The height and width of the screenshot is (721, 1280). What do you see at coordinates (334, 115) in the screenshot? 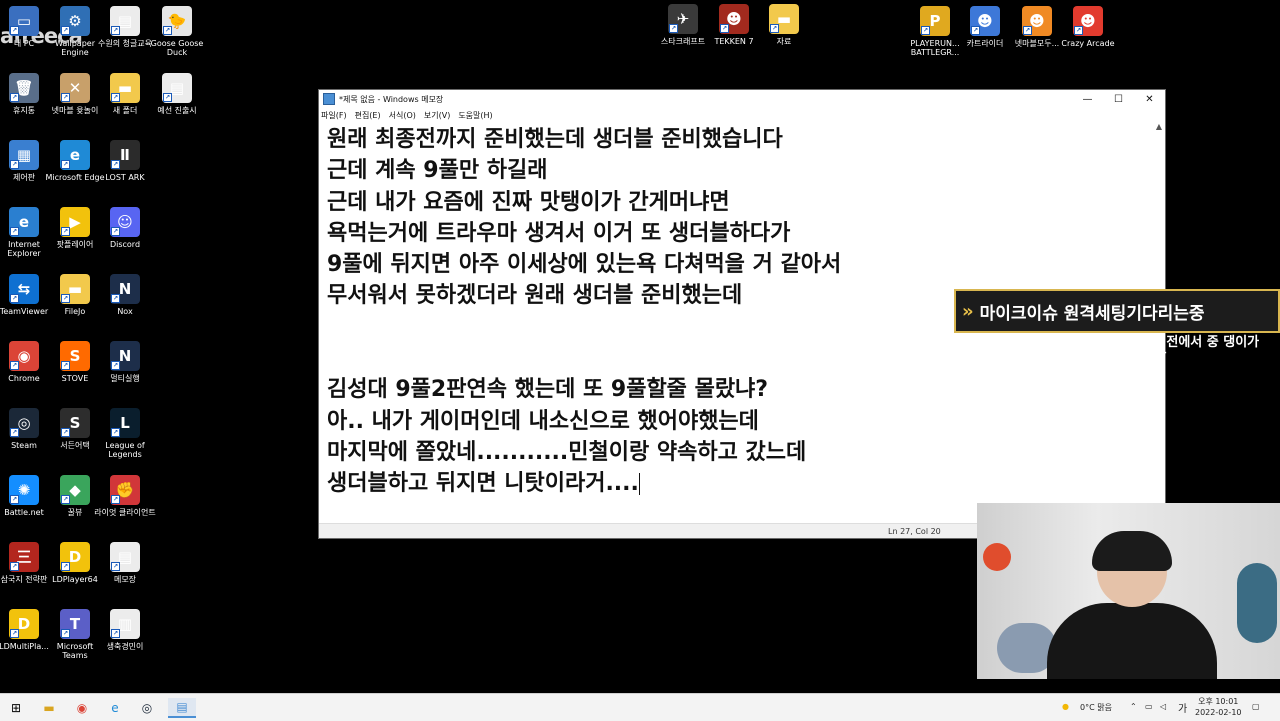
I see `menu-file: 파일(F)` at bounding box center [334, 115].